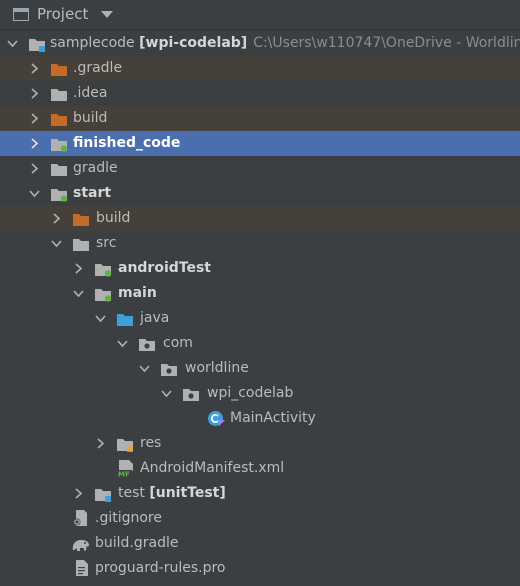 The width and height of the screenshot is (520, 586). I want to click on tree-row-gitignore: .gitignore, so click(260, 518).